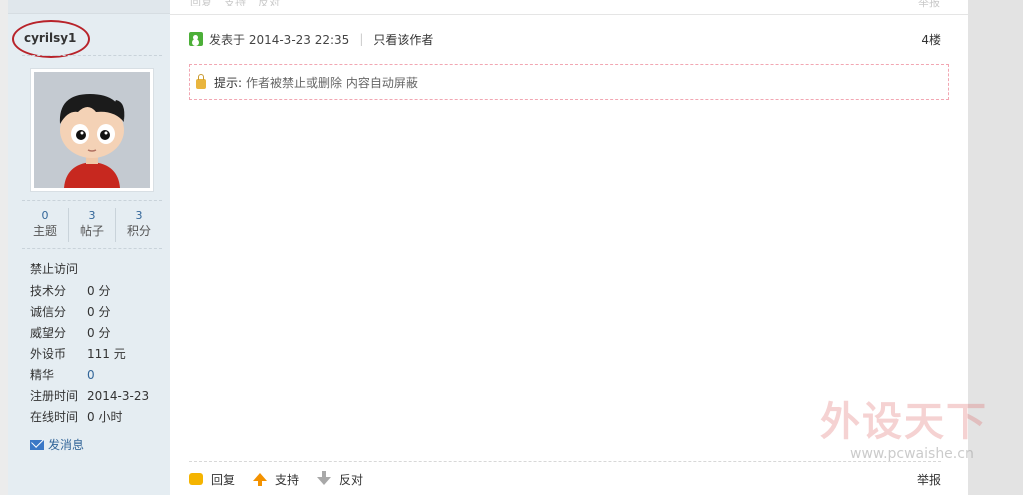 This screenshot has width=1023, height=495. Describe the element at coordinates (403, 39) in the screenshot. I see `only-author-link: 只看该作者` at that location.